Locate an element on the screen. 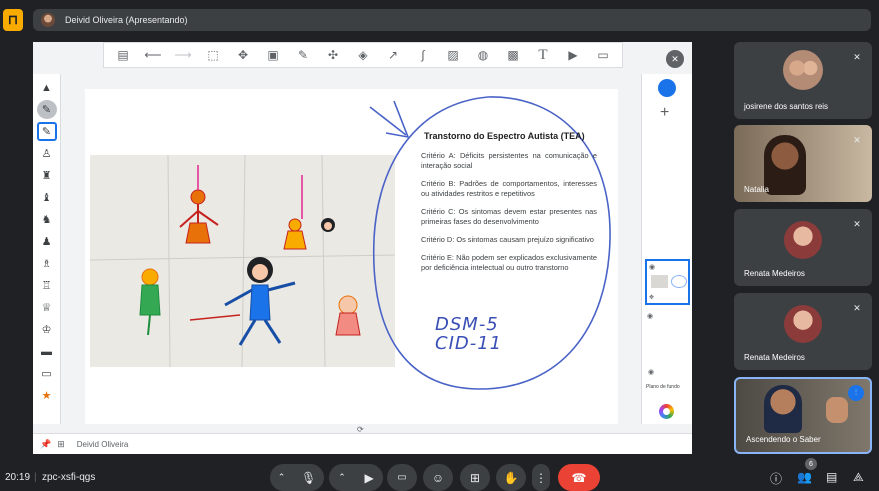 This screenshot has height=491, width=879. participant-tile-active: ⫶ Ascendendo o Saber is located at coordinates (803, 415).